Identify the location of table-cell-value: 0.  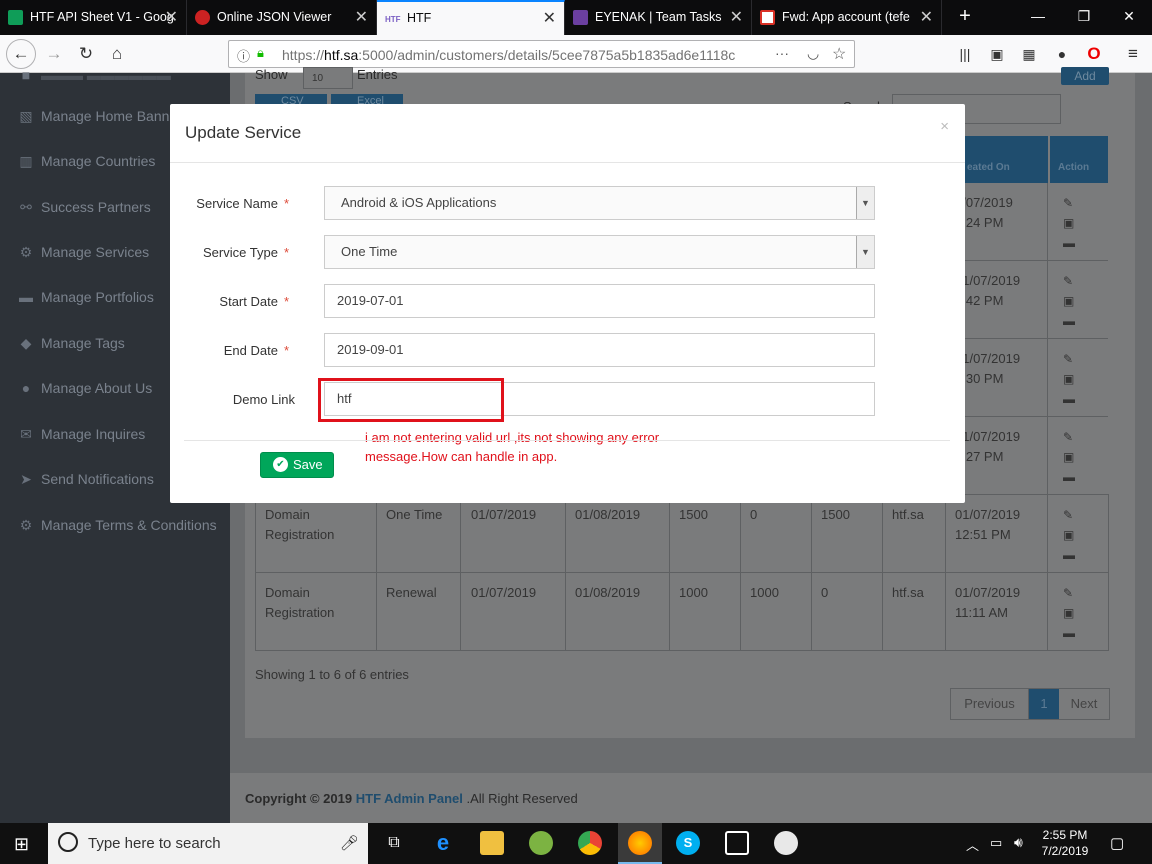
(754, 514).